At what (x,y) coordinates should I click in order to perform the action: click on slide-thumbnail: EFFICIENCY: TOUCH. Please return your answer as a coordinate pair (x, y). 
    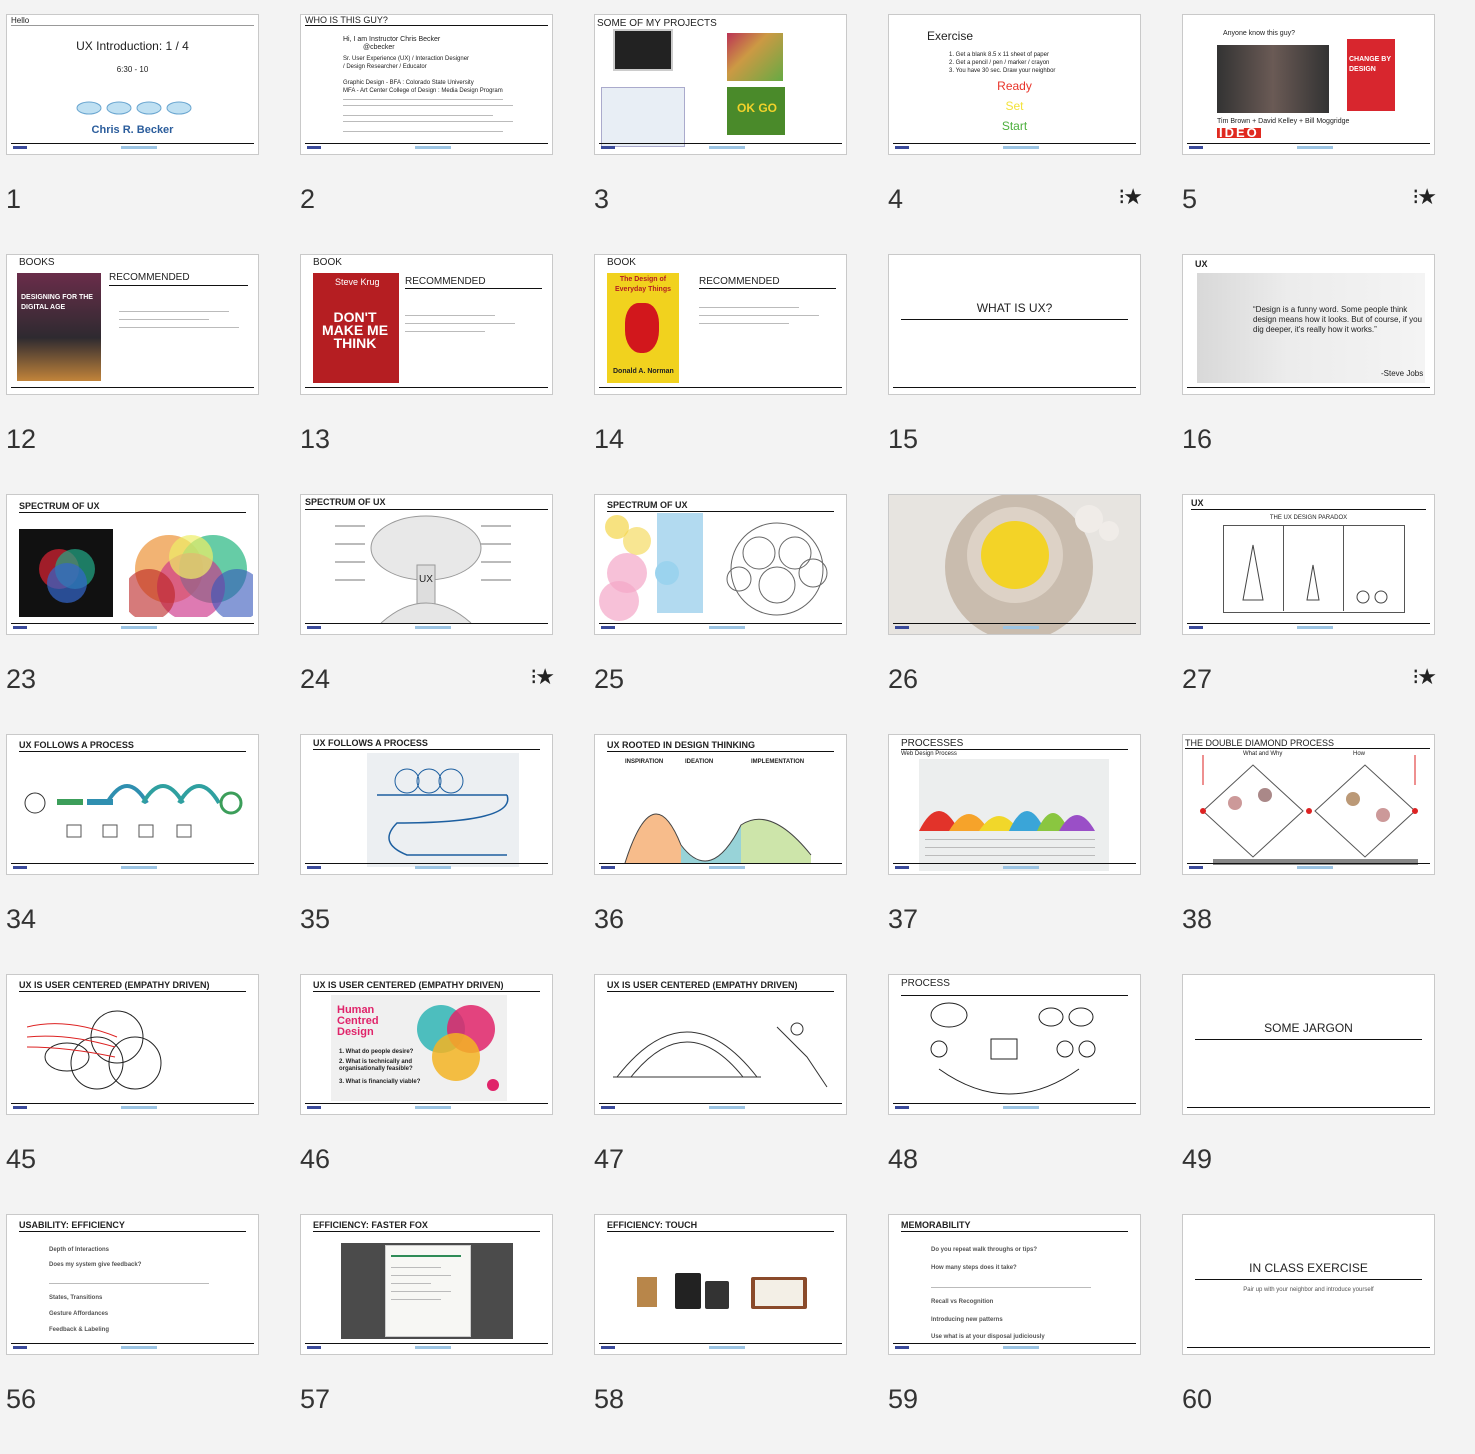
    Looking at the image, I should click on (720, 1284).